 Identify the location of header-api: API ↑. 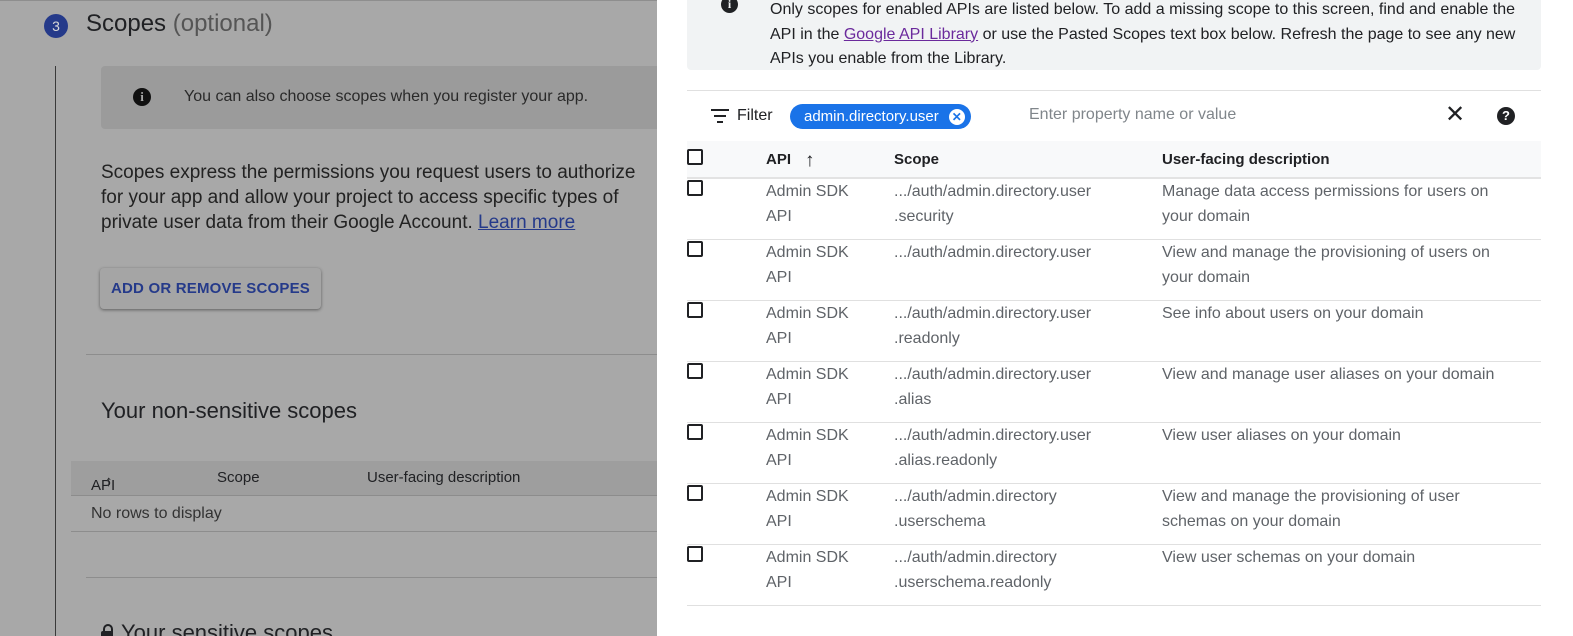
(830, 159).